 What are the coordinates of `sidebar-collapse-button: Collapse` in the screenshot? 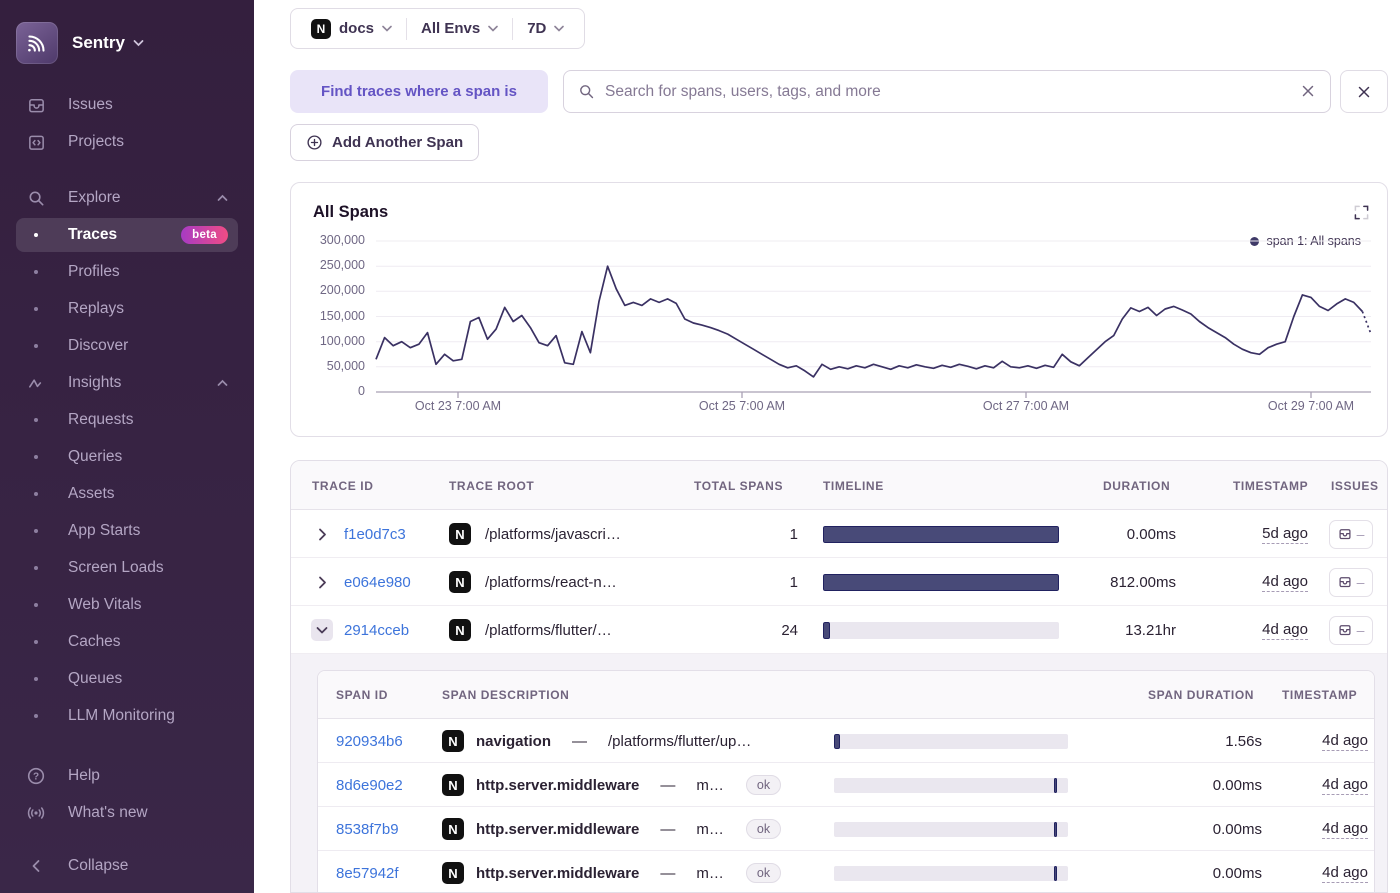 It's located at (127, 866).